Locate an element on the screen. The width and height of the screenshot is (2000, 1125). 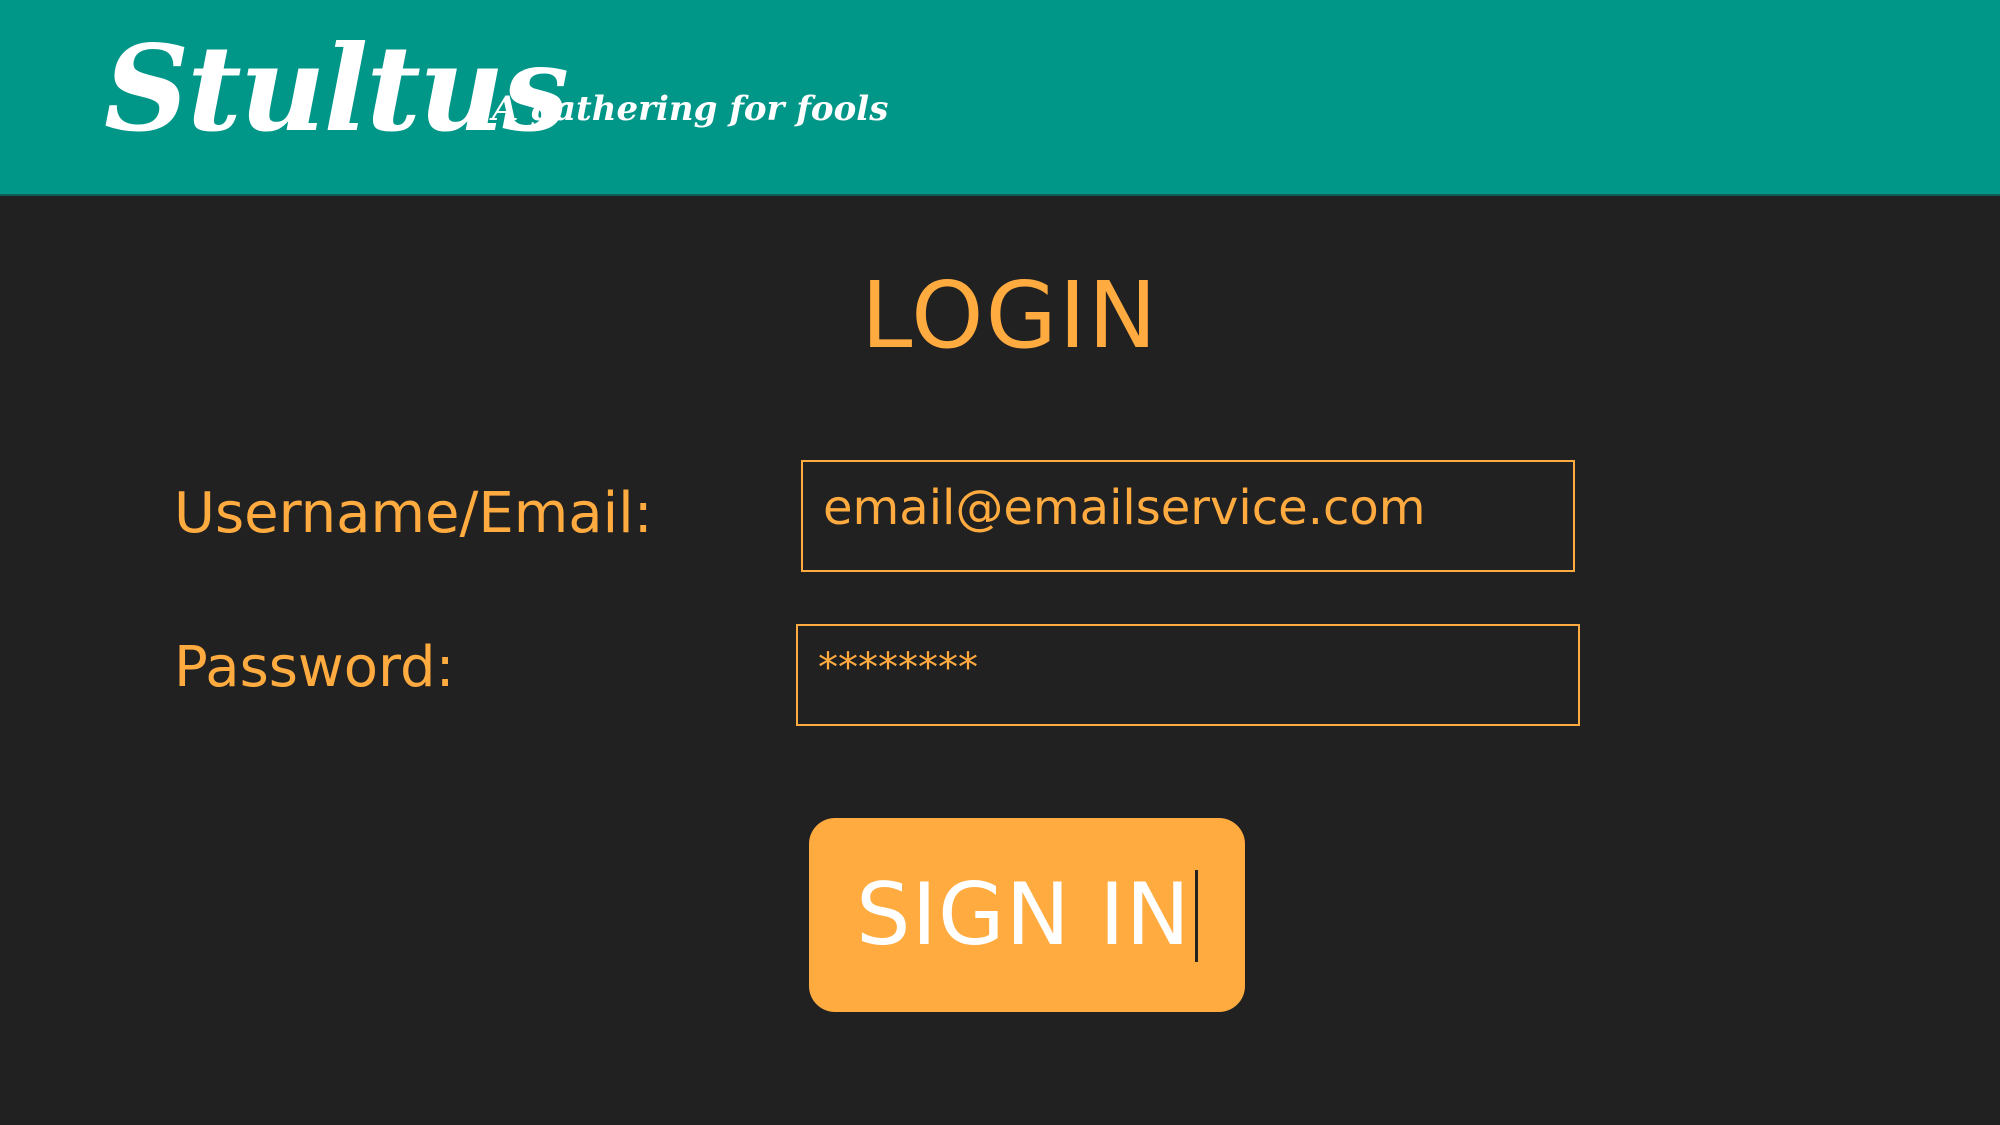
username-label: Username/Email: is located at coordinates (413, 513).